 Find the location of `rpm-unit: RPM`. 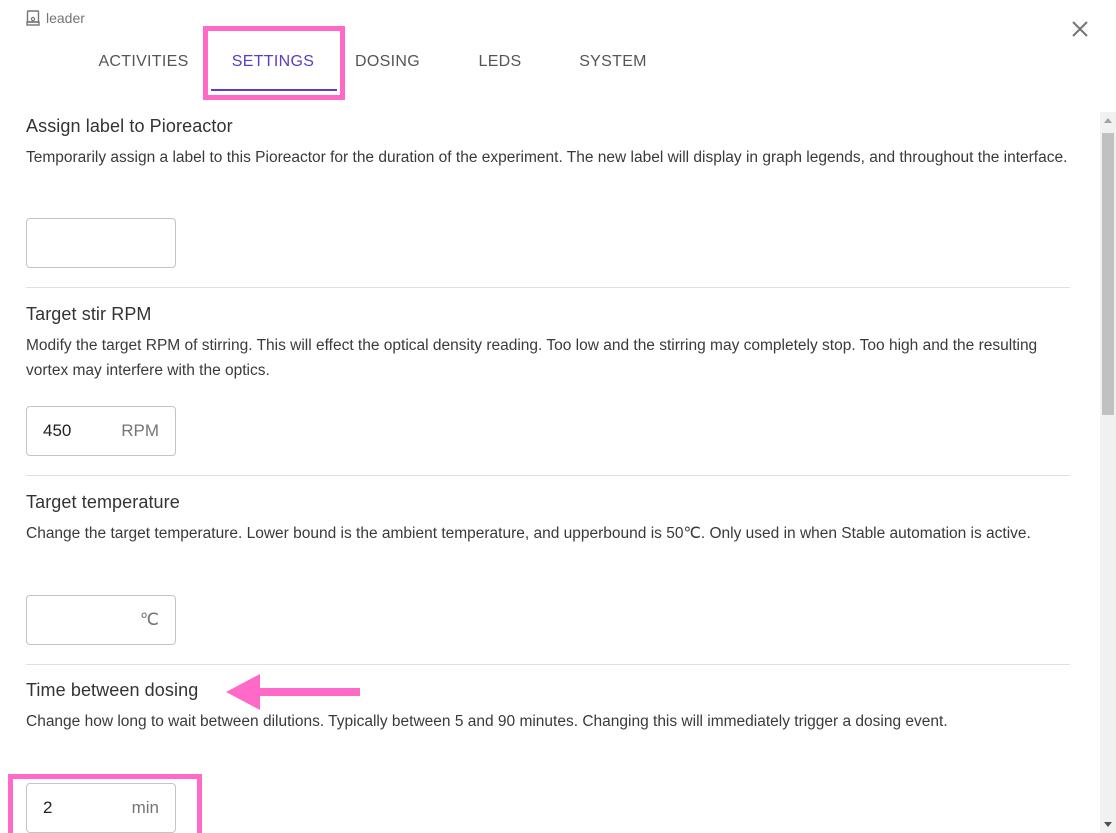

rpm-unit: RPM is located at coordinates (140, 430).